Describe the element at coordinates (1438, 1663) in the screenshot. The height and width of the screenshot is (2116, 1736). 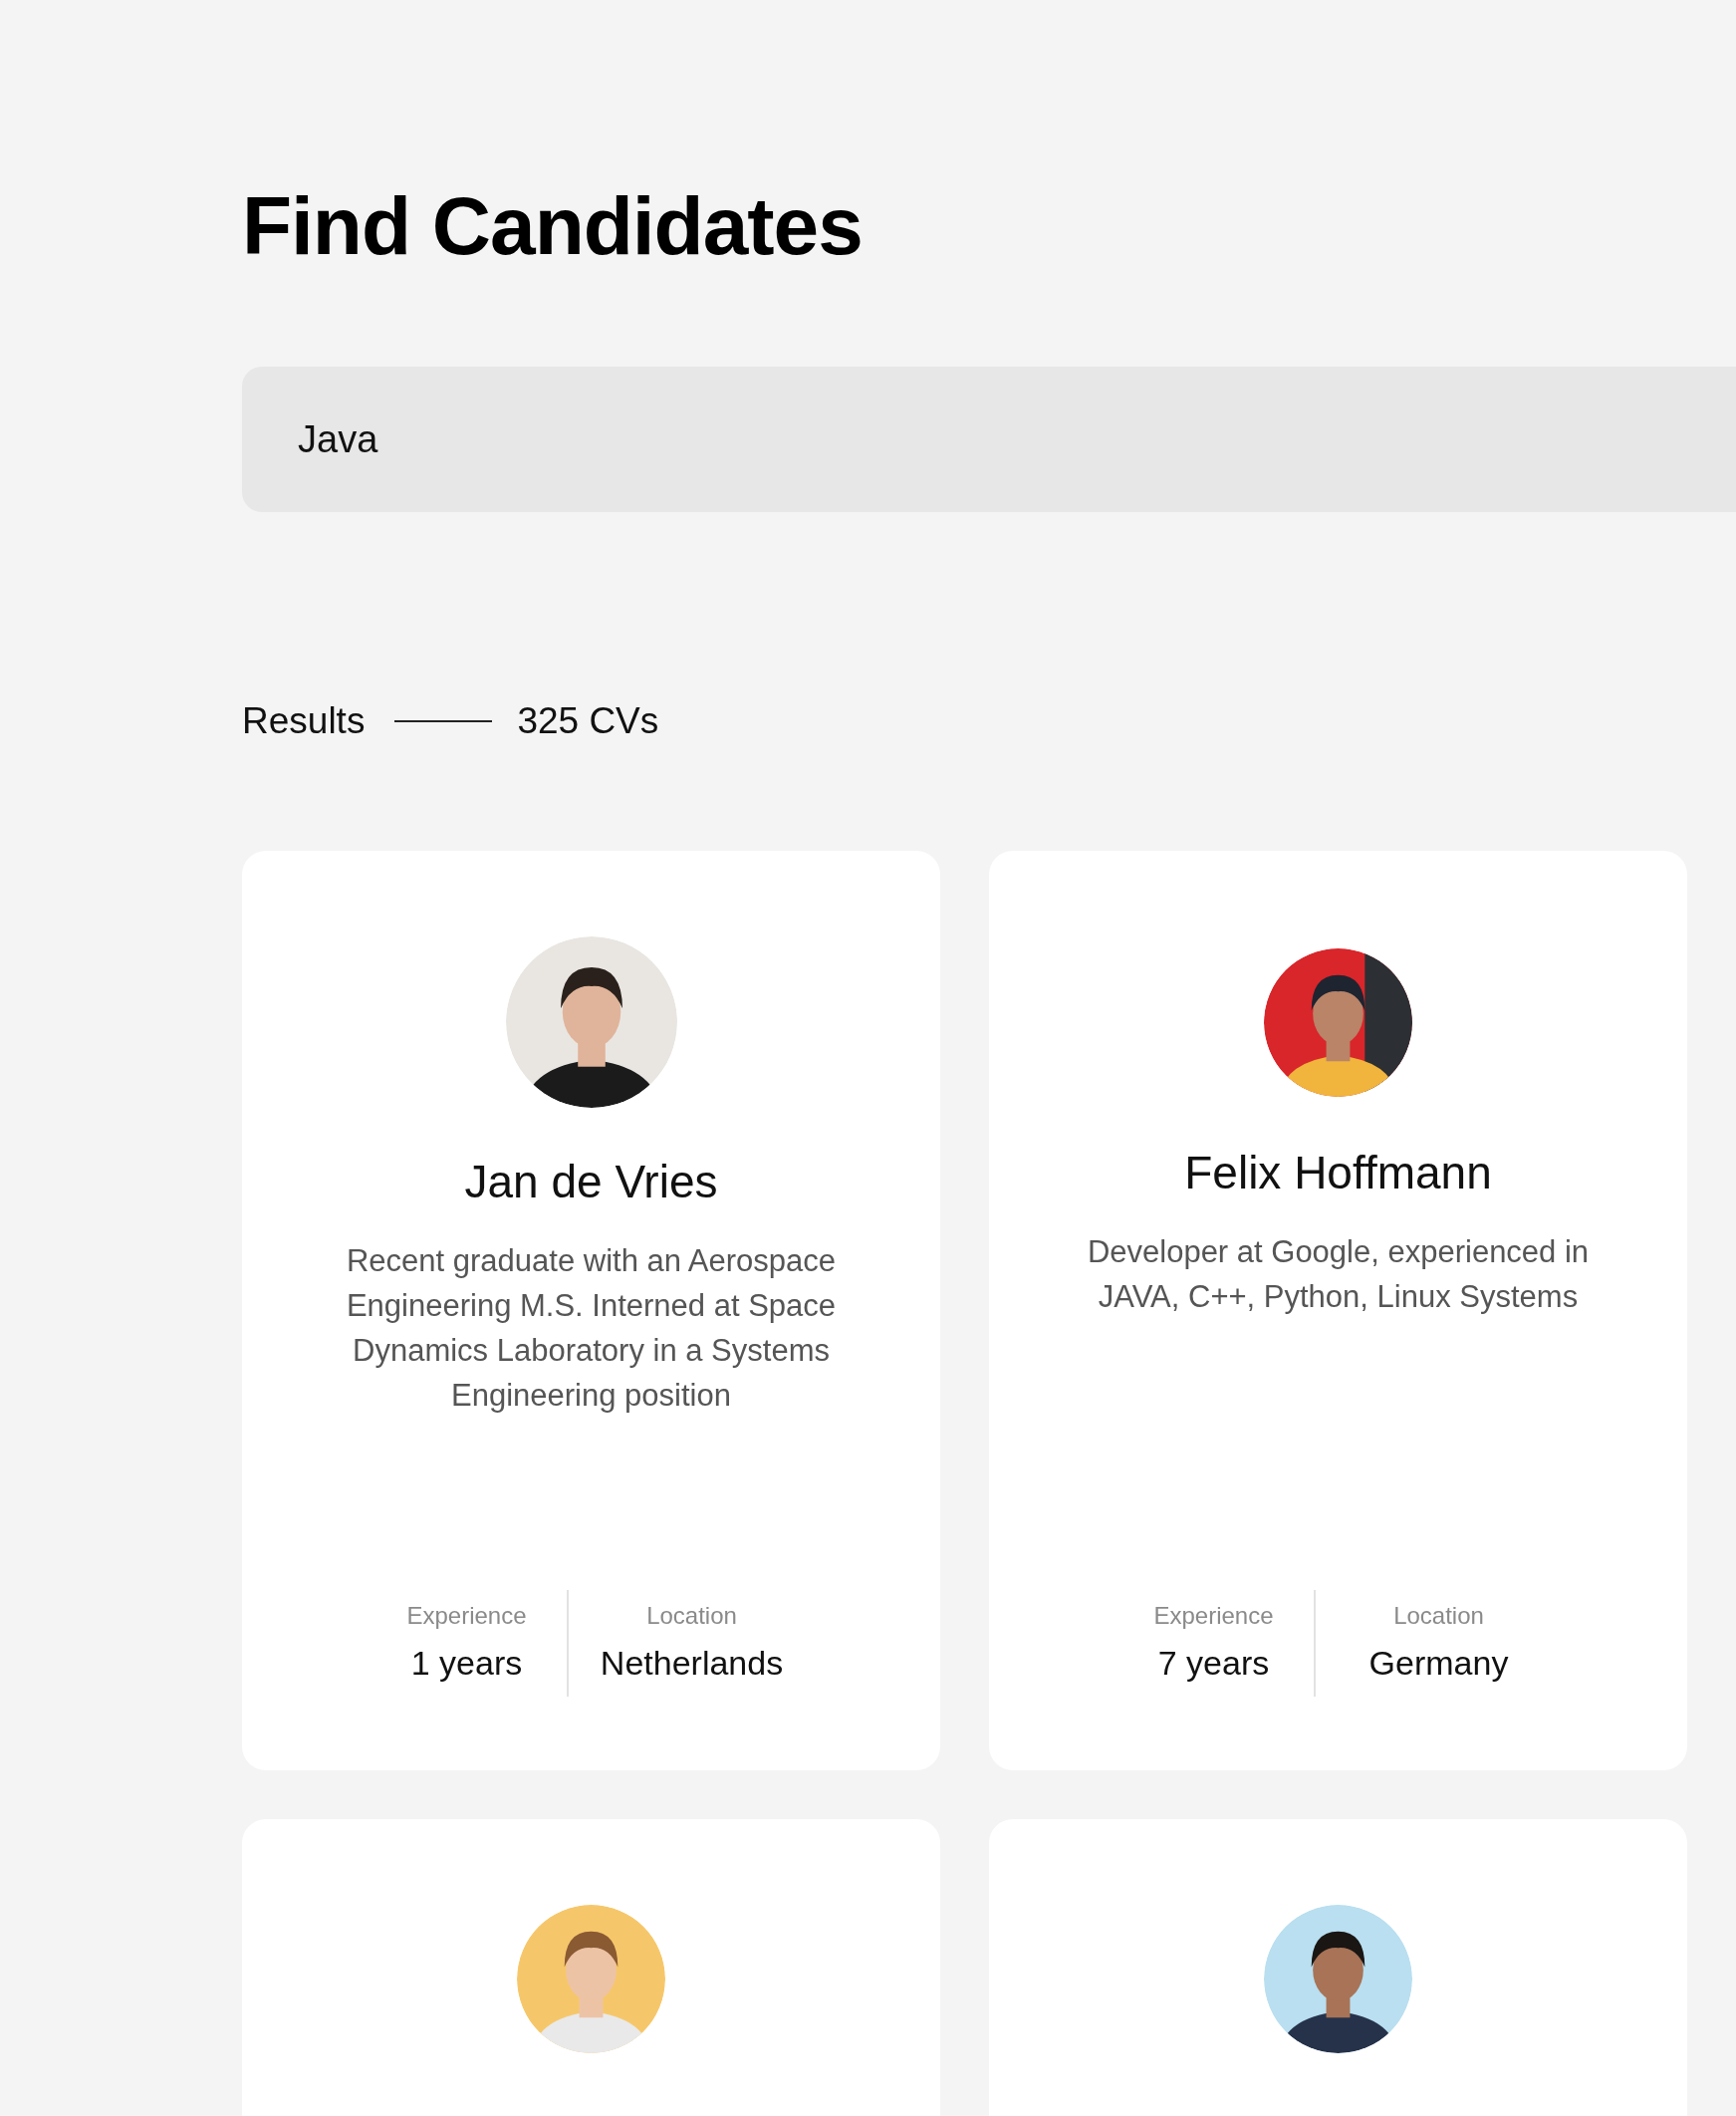
I see `stat-value: Germany` at that location.